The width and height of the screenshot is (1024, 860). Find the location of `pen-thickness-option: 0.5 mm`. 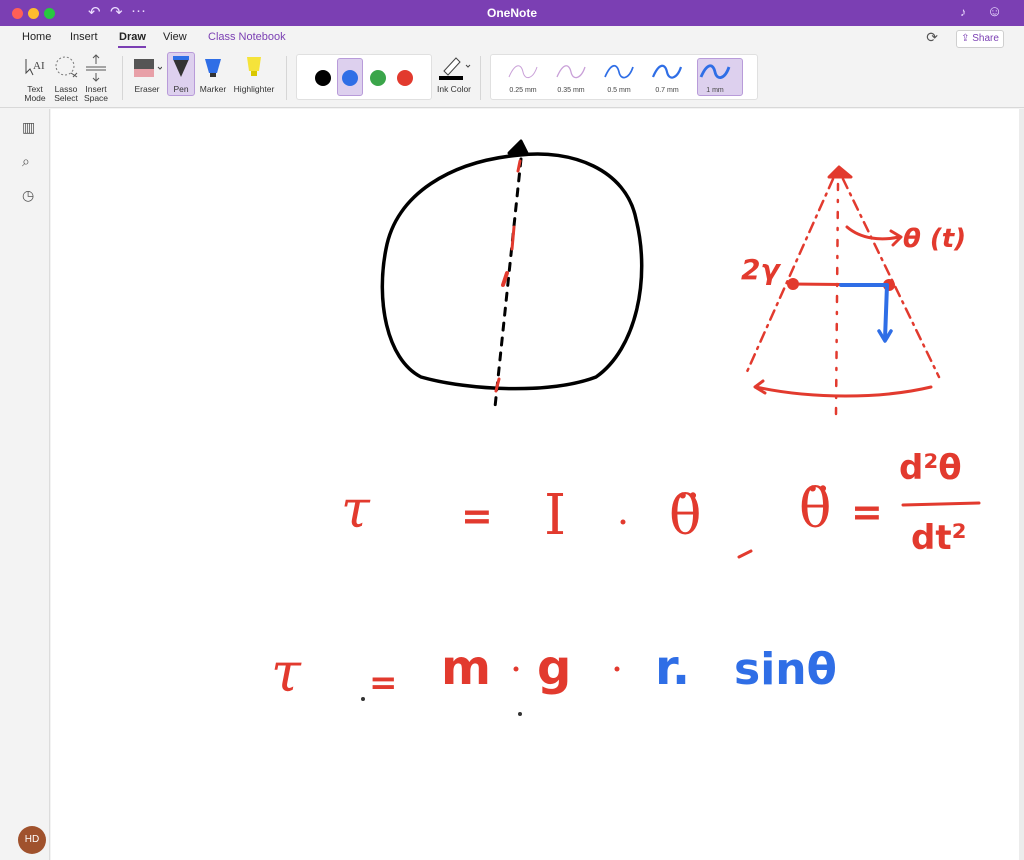

pen-thickness-option: 0.5 mm is located at coordinates (619, 77).